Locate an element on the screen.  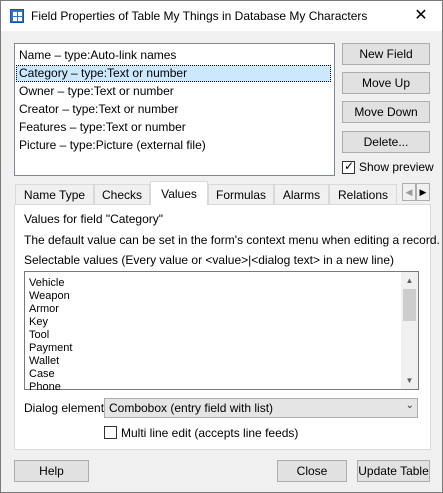
tab-alarms: Alarms is located at coordinates (301, 194).